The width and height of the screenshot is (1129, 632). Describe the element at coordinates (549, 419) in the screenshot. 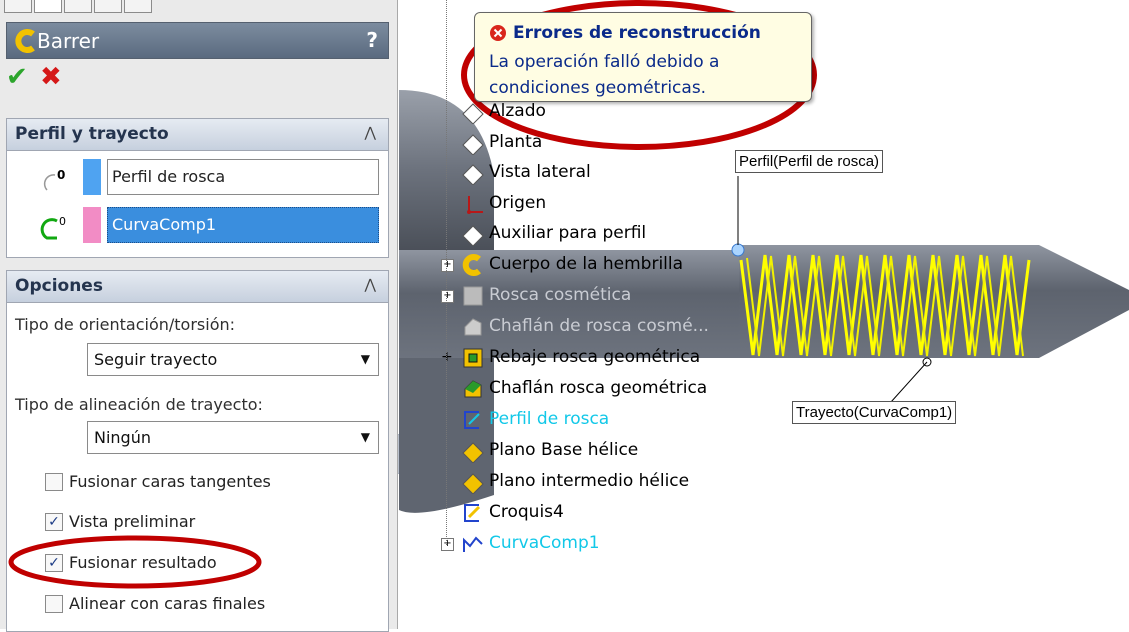

I see `tree-item-label: Perfil de rosca` at that location.